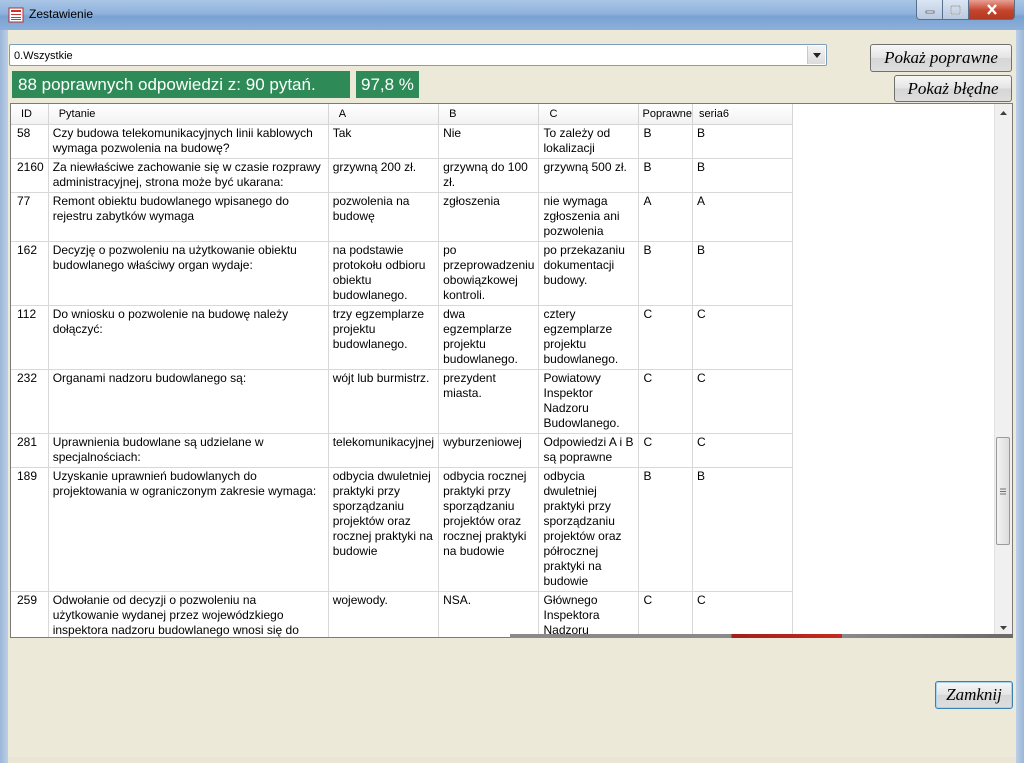 The image size is (1024, 763). What do you see at coordinates (489, 114) in the screenshot?
I see `column-header-b: B` at bounding box center [489, 114].